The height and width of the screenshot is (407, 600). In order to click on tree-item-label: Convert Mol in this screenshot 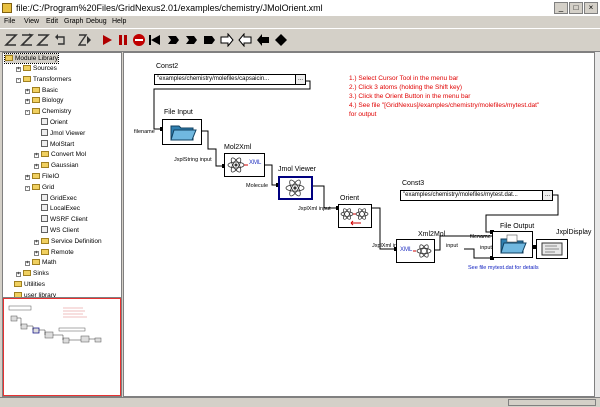, I will do `click(69, 155)`.